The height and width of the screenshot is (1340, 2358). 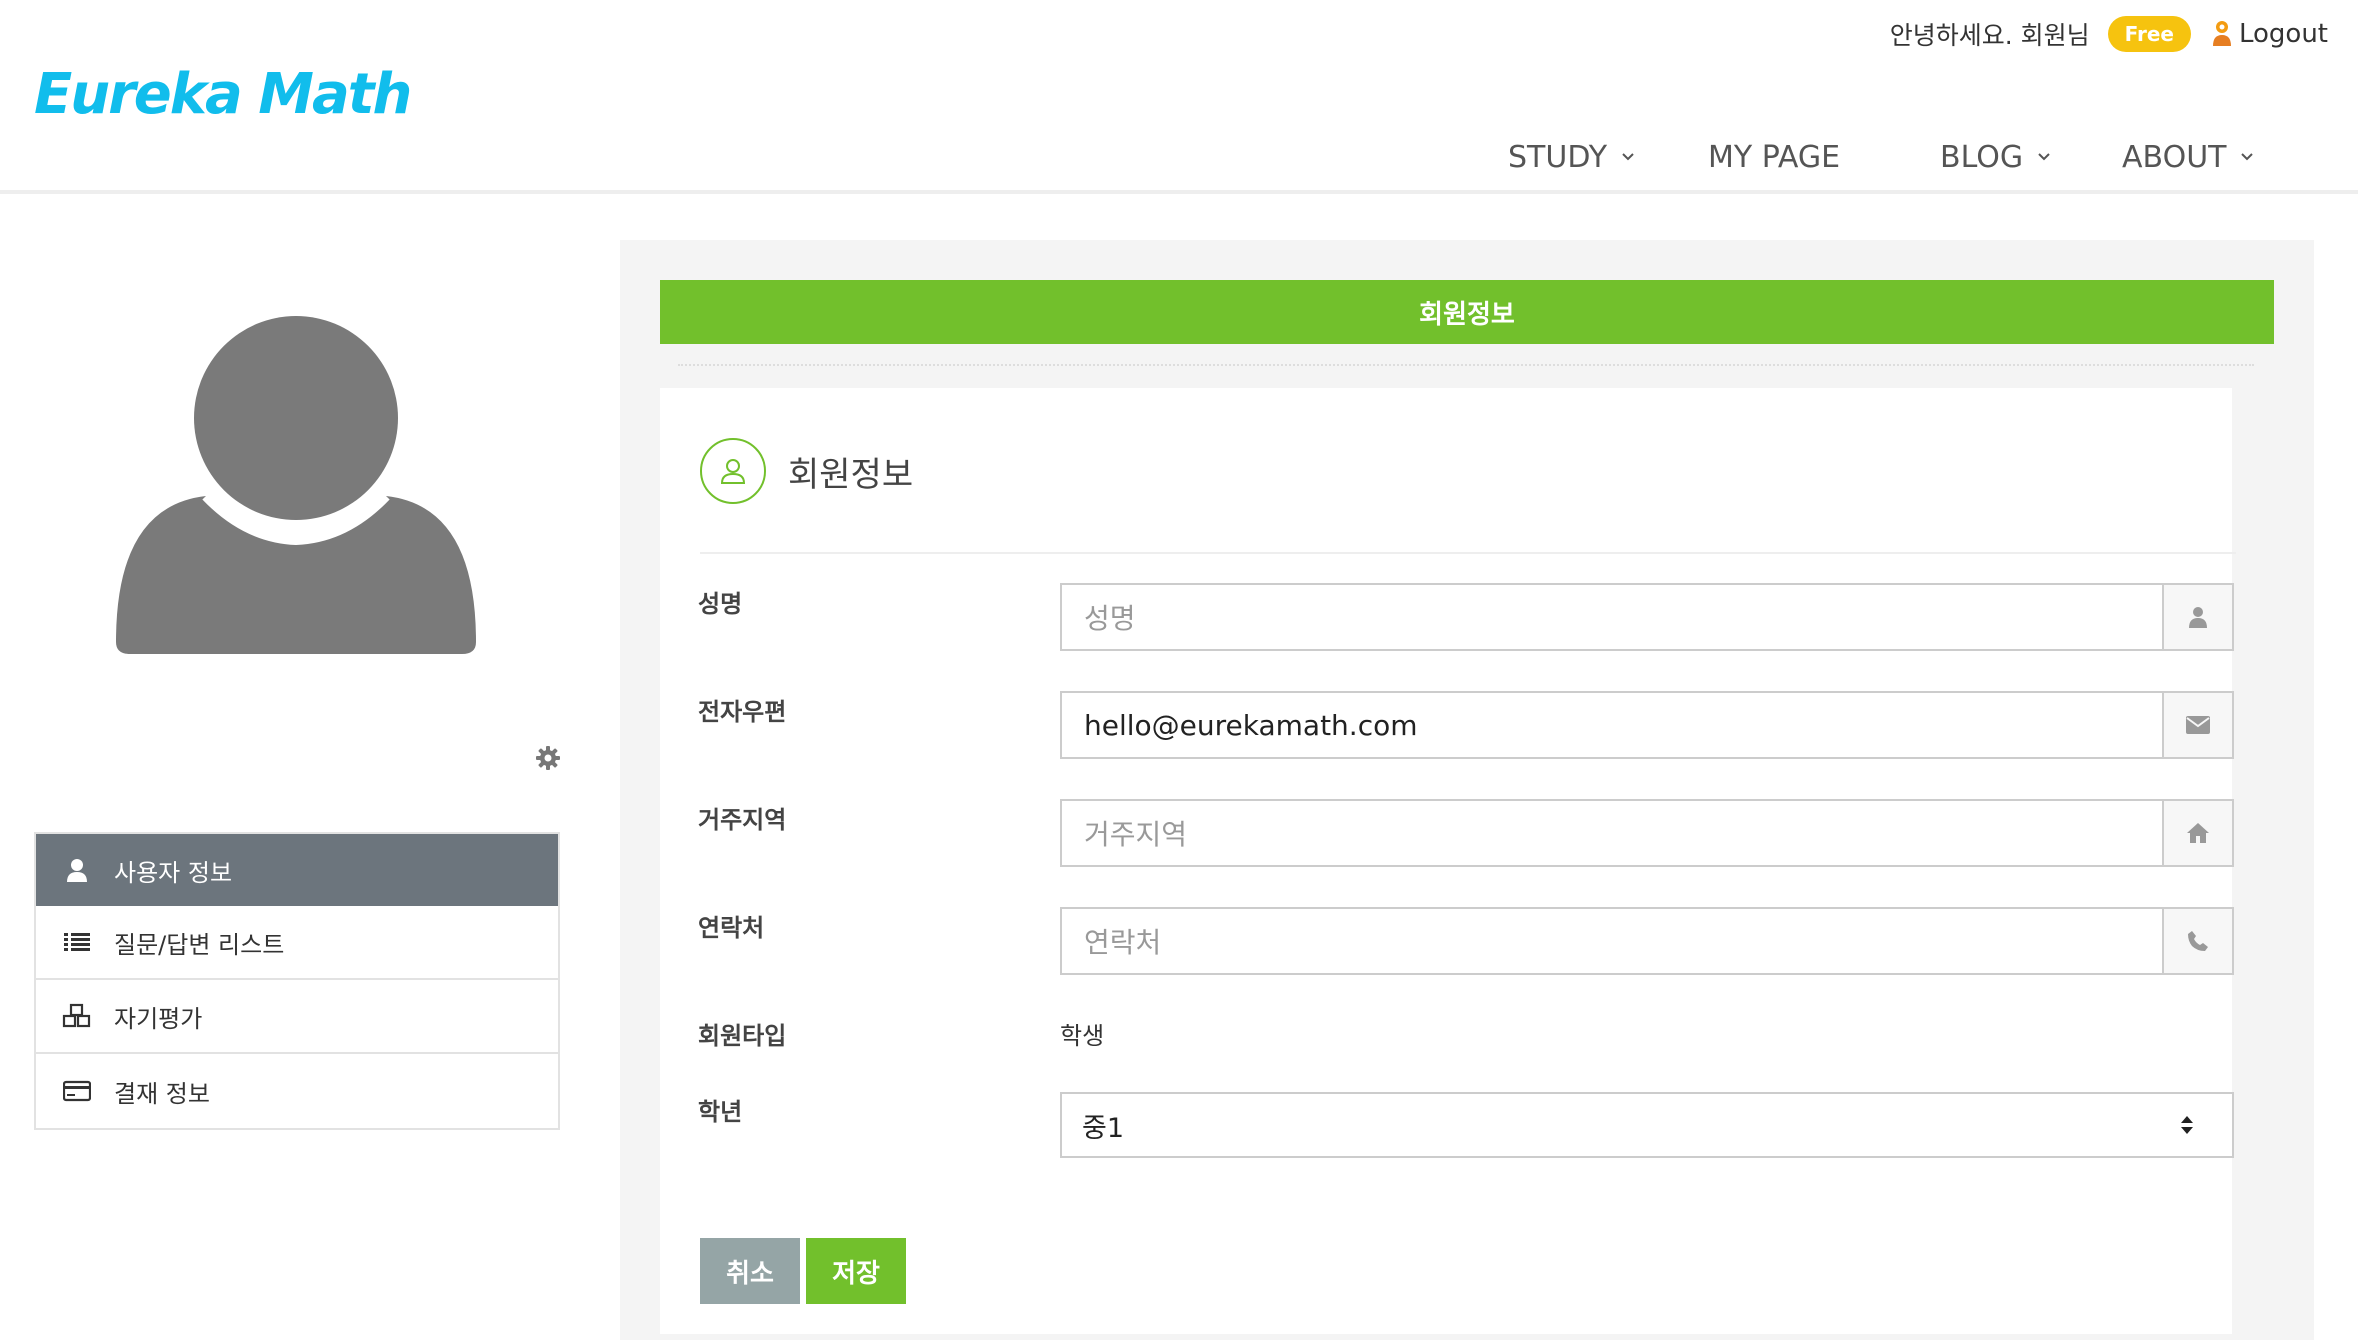 I want to click on main-nav: STUDY MY PAGE BLOG ABOUT, so click(x=1179, y=157).